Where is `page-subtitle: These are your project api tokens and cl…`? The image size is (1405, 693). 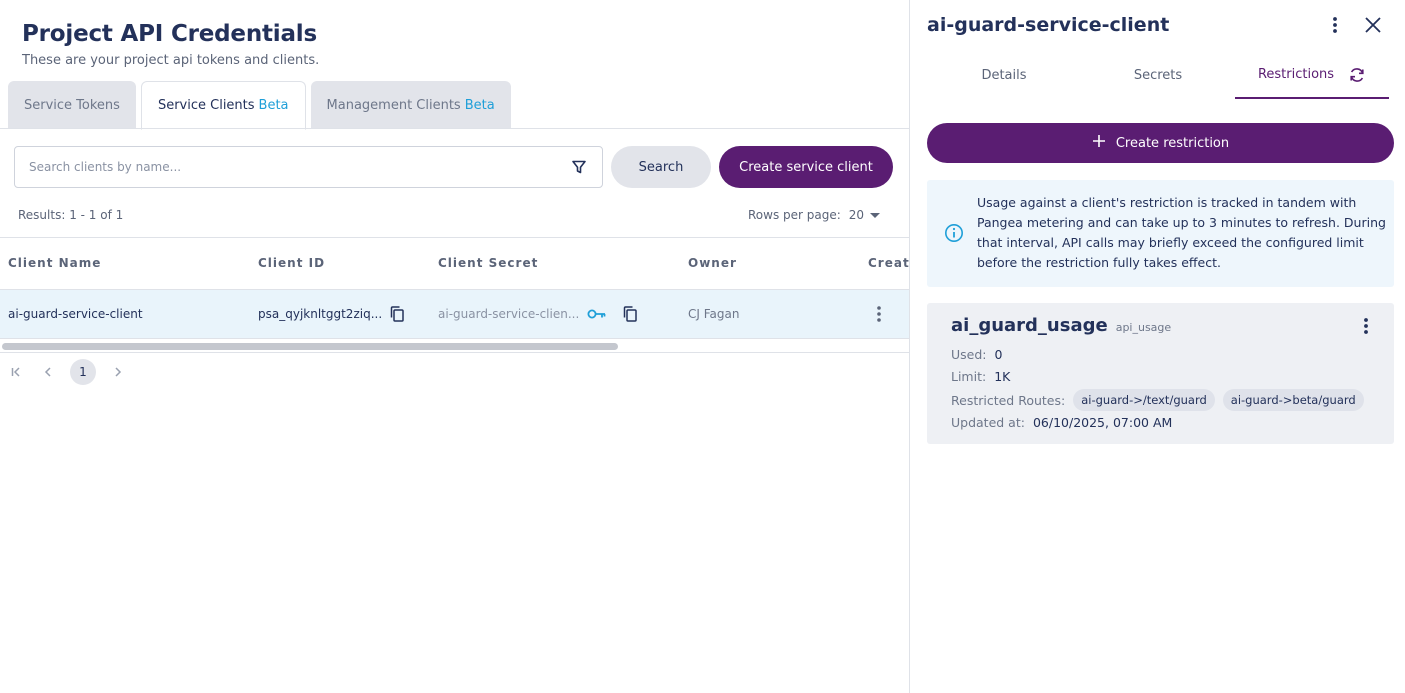
page-subtitle: These are your project api tokens and cl… is located at coordinates (171, 60).